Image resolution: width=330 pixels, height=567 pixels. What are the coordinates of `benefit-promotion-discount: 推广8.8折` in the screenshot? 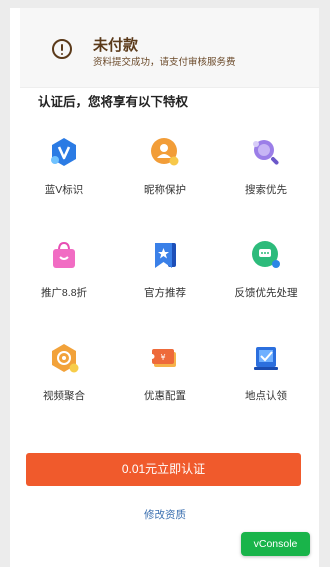 It's located at (64, 275).